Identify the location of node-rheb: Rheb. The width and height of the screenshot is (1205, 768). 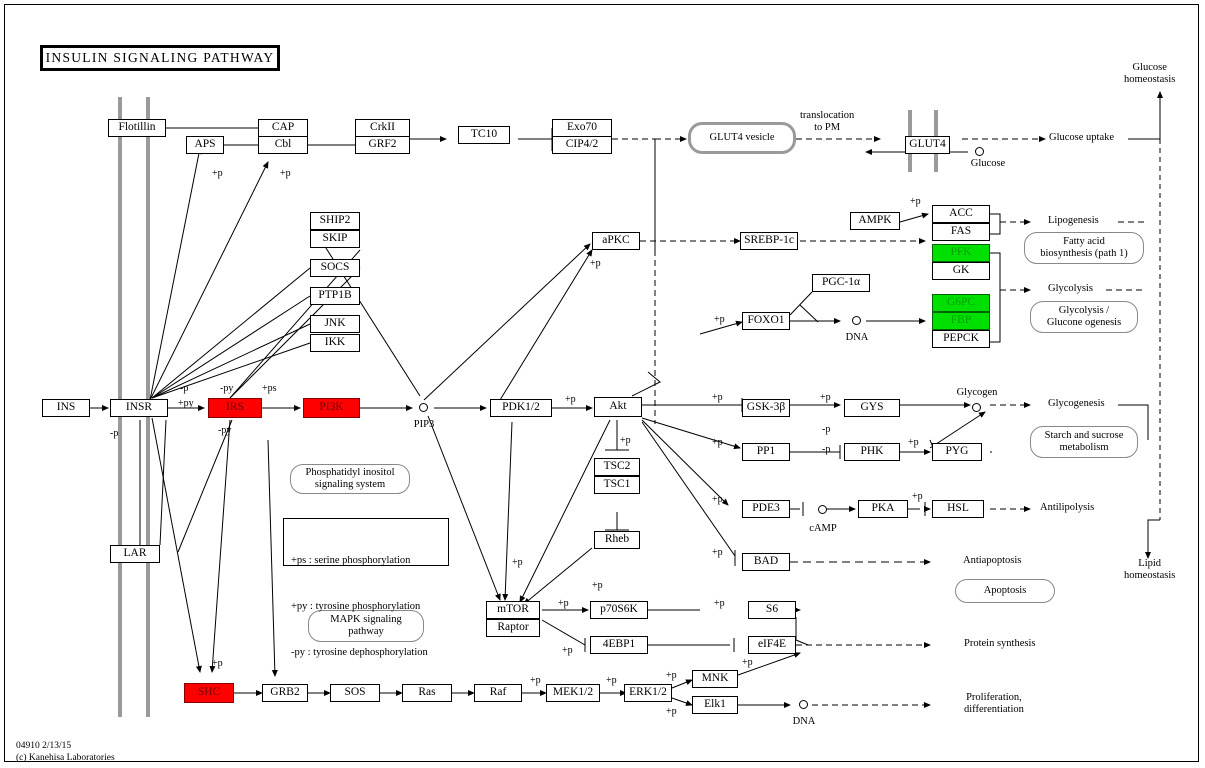
(617, 540).